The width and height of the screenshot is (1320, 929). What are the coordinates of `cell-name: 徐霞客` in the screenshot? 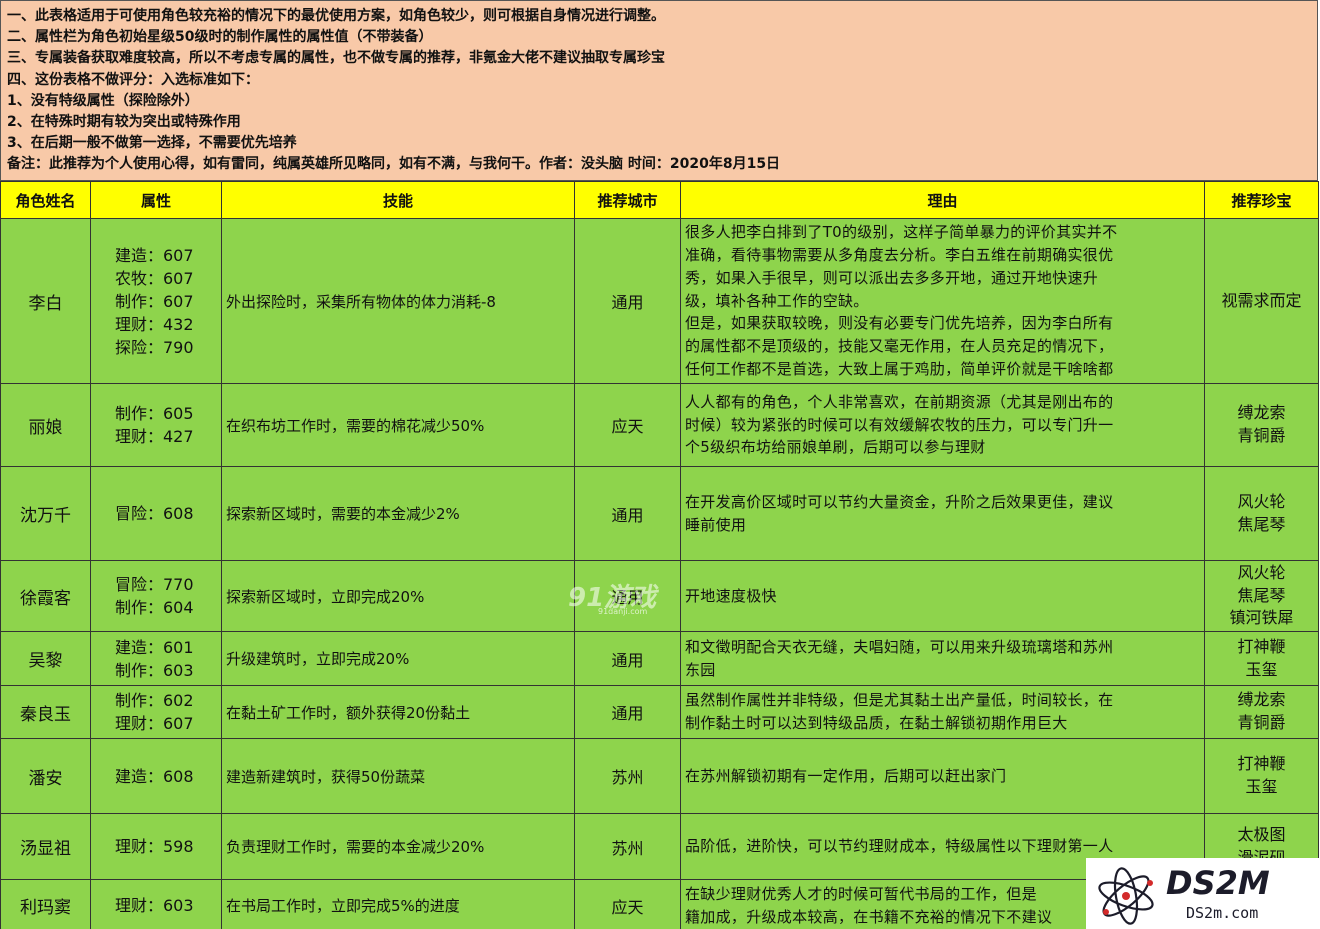 It's located at (45, 596).